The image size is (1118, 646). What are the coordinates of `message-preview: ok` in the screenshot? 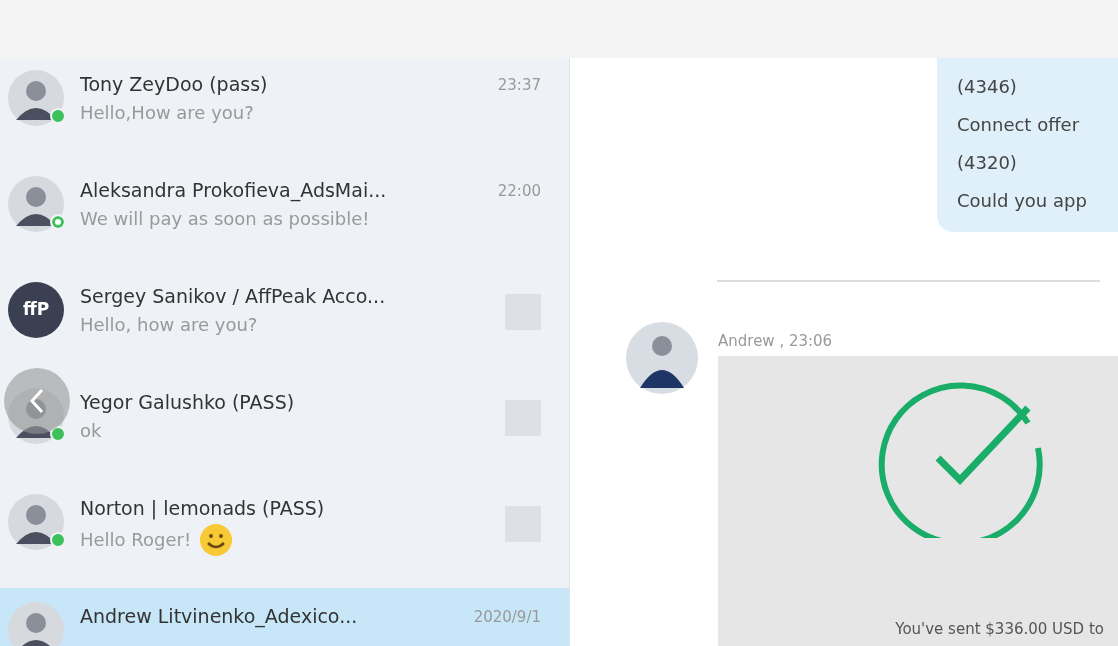 It's located at (91, 430).